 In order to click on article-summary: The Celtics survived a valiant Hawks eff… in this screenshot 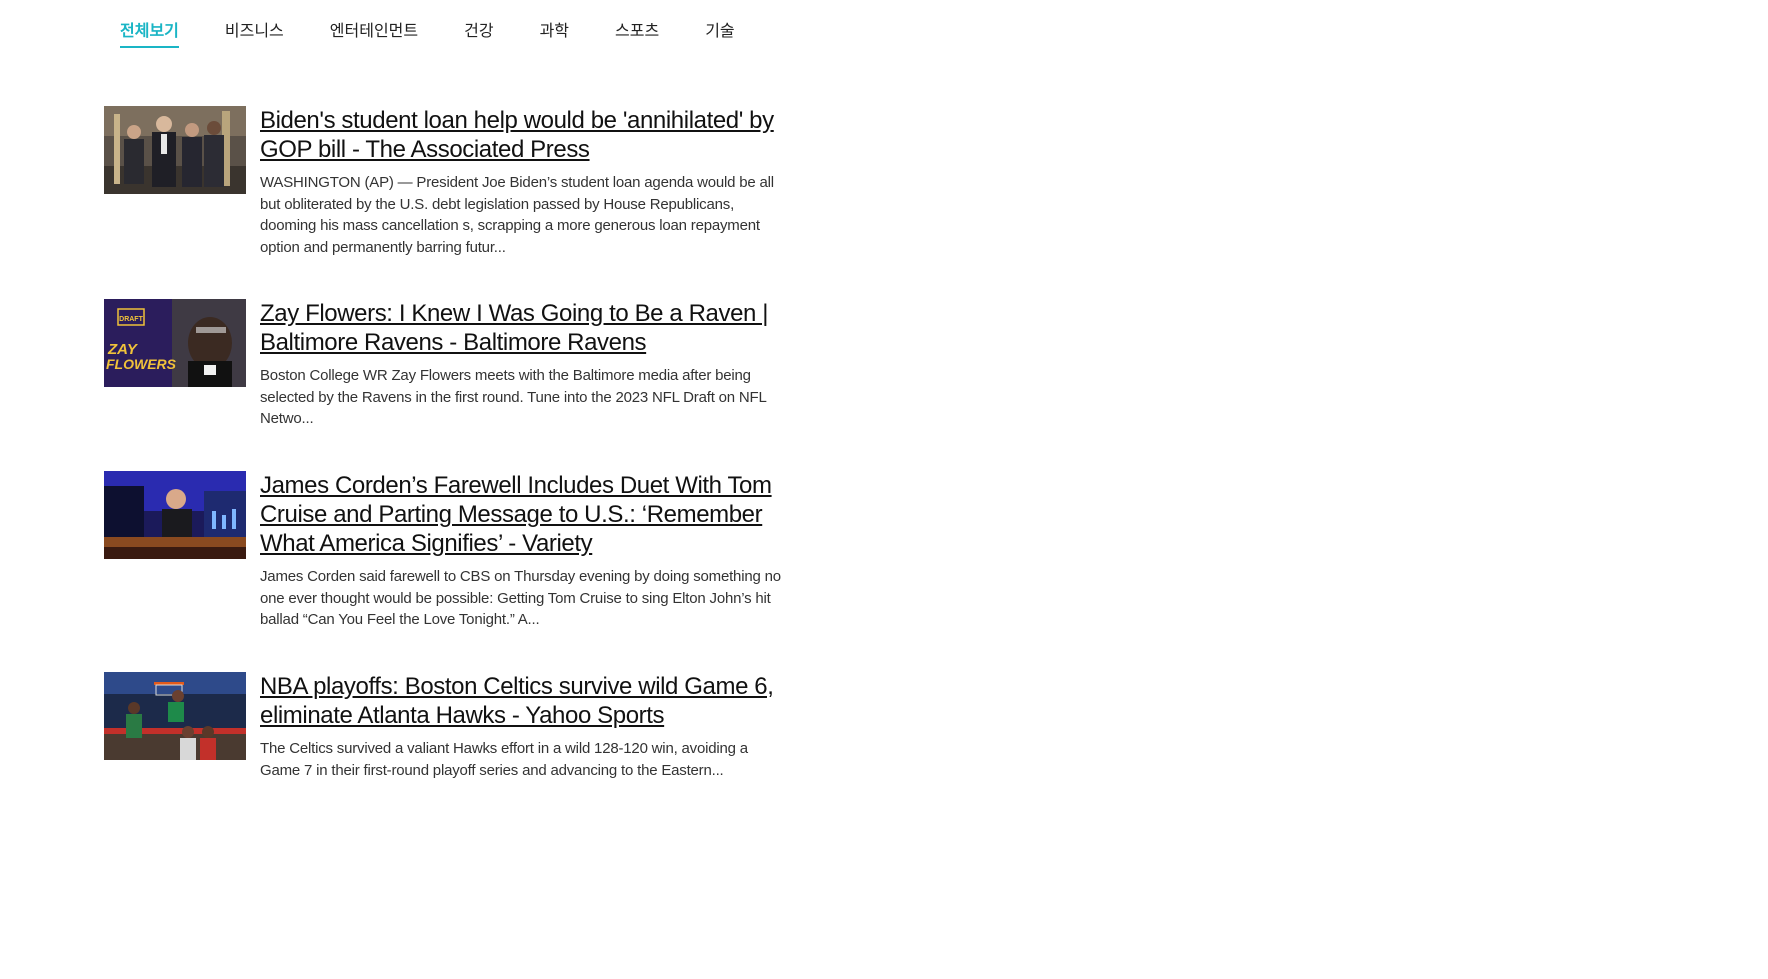, I will do `click(504, 759)`.